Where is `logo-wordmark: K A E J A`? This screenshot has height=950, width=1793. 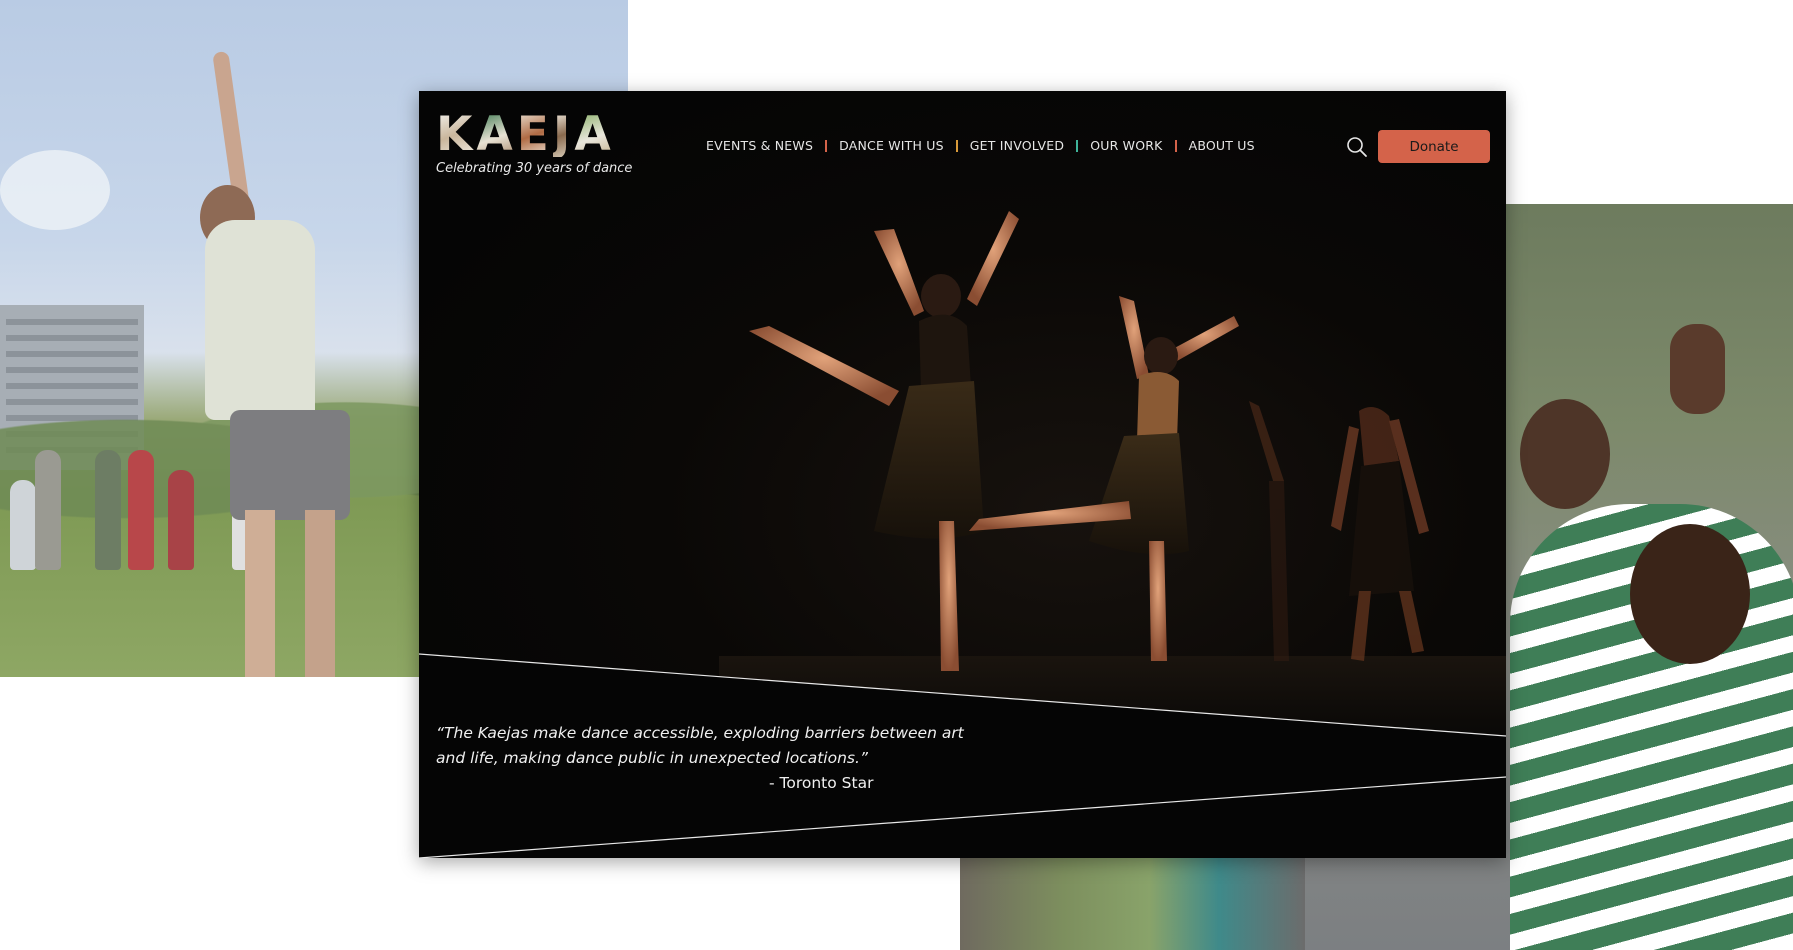
logo-wordmark: K A E J A is located at coordinates (534, 134).